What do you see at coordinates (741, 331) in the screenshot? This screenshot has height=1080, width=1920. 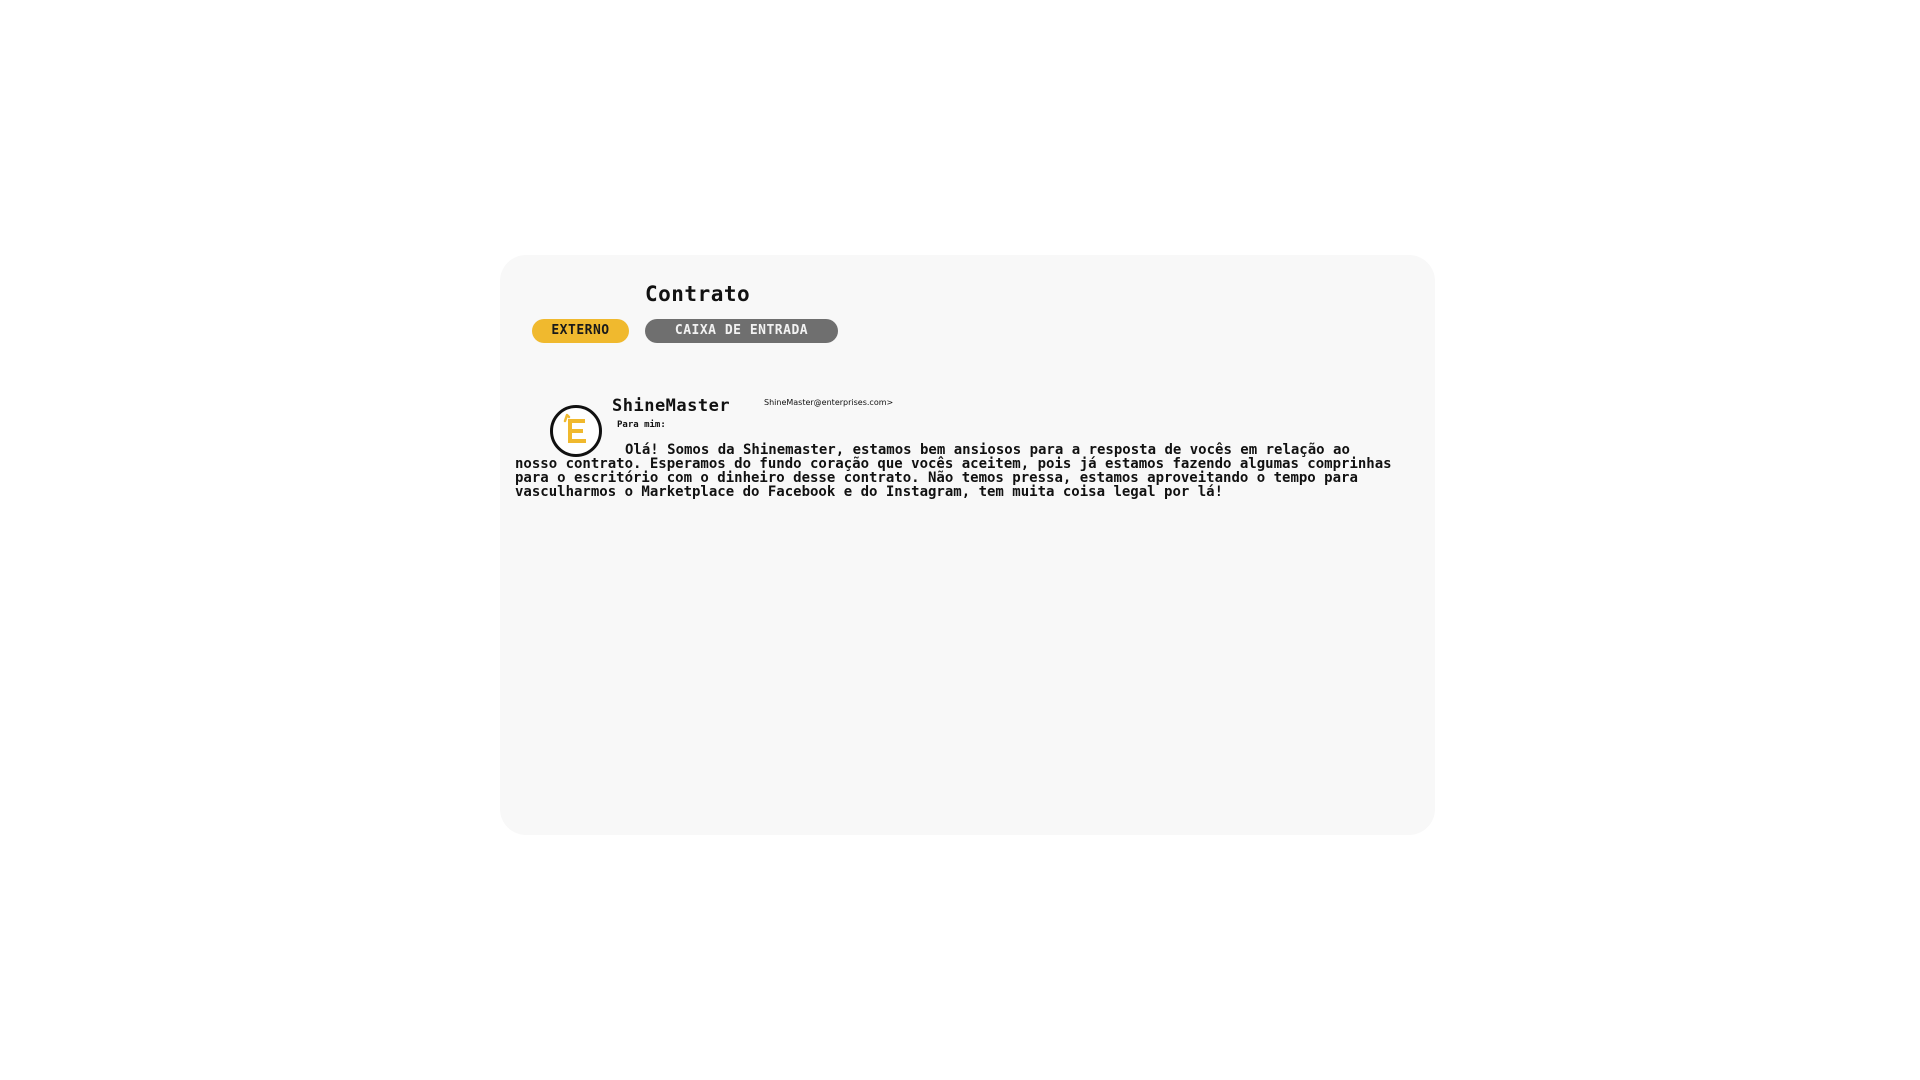 I see `tag-caixa-de-entrada: CAIXA DE ENTRADA` at bounding box center [741, 331].